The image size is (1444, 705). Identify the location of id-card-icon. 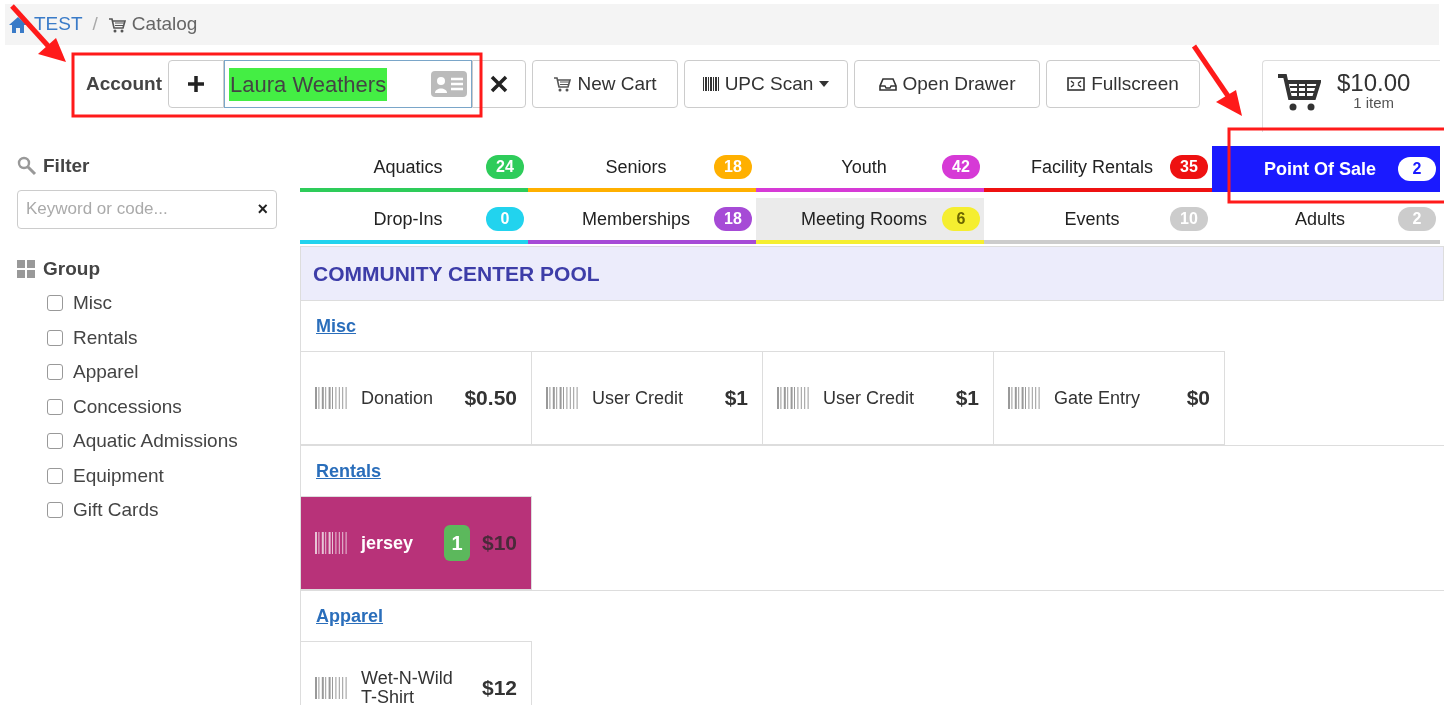
(449, 84).